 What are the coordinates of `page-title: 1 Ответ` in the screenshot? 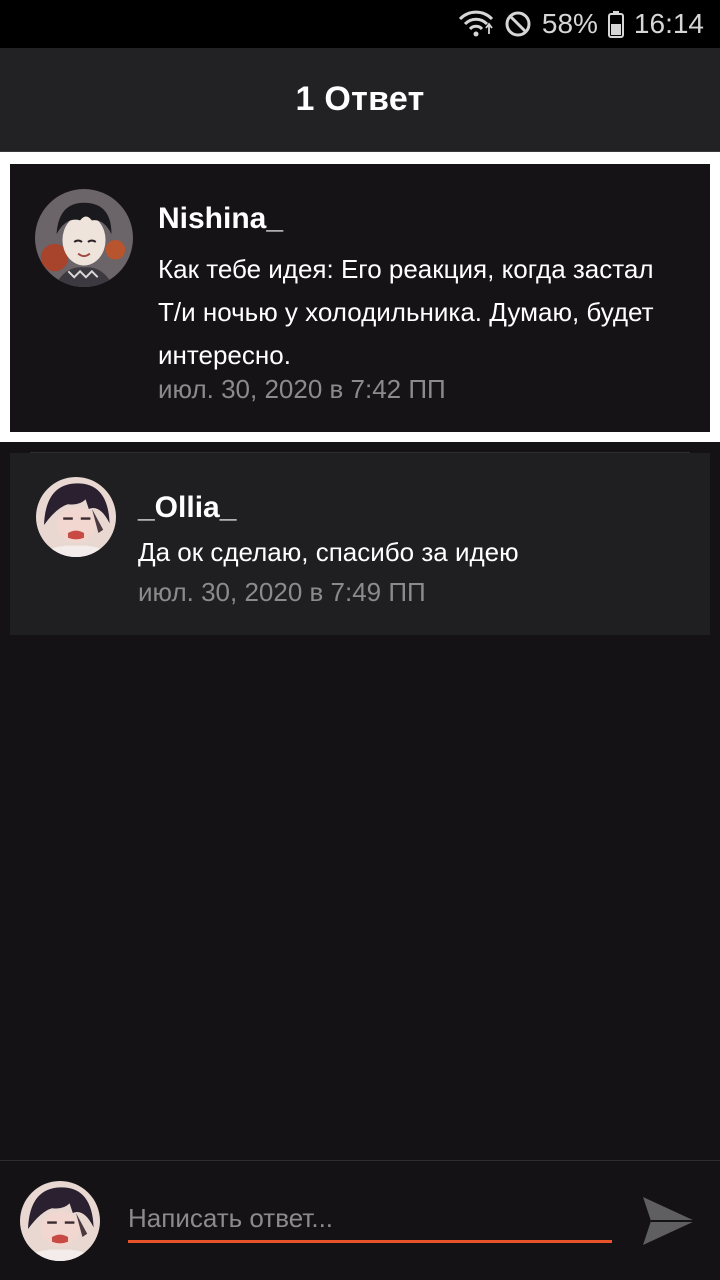 It's located at (360, 99).